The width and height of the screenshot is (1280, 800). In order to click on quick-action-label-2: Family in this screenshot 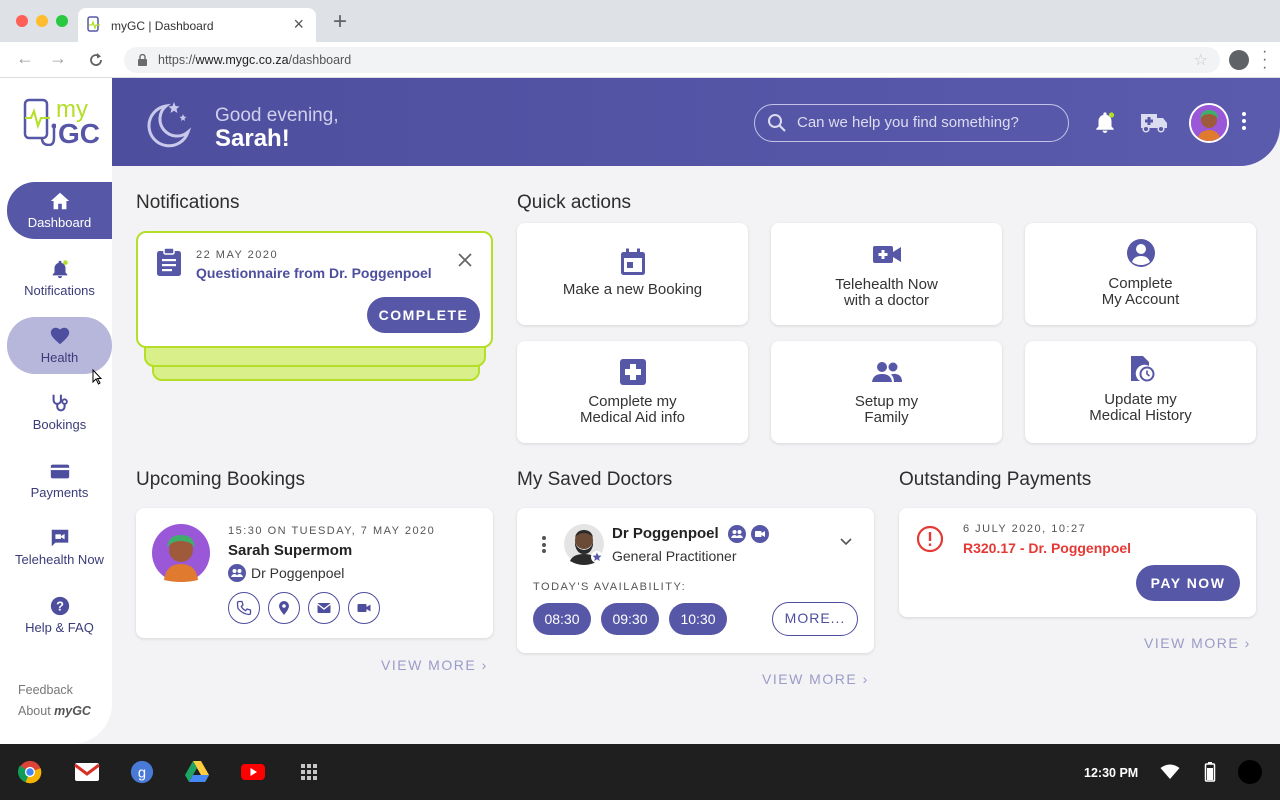, I will do `click(886, 417)`.